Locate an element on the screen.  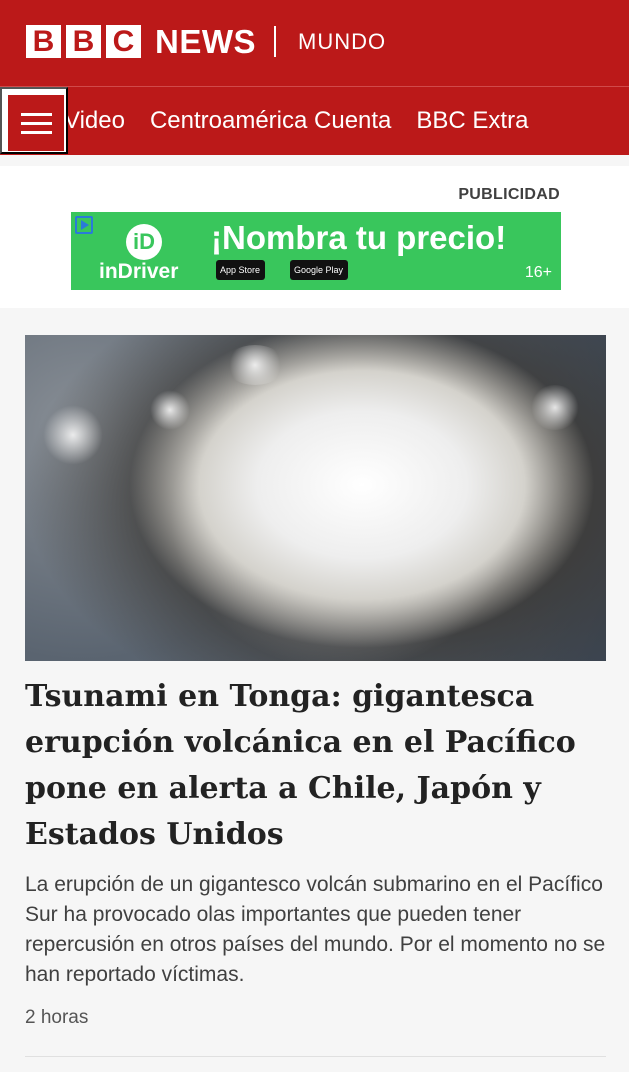
bbc-logo-letter-b2: B is located at coordinates (83, 41).